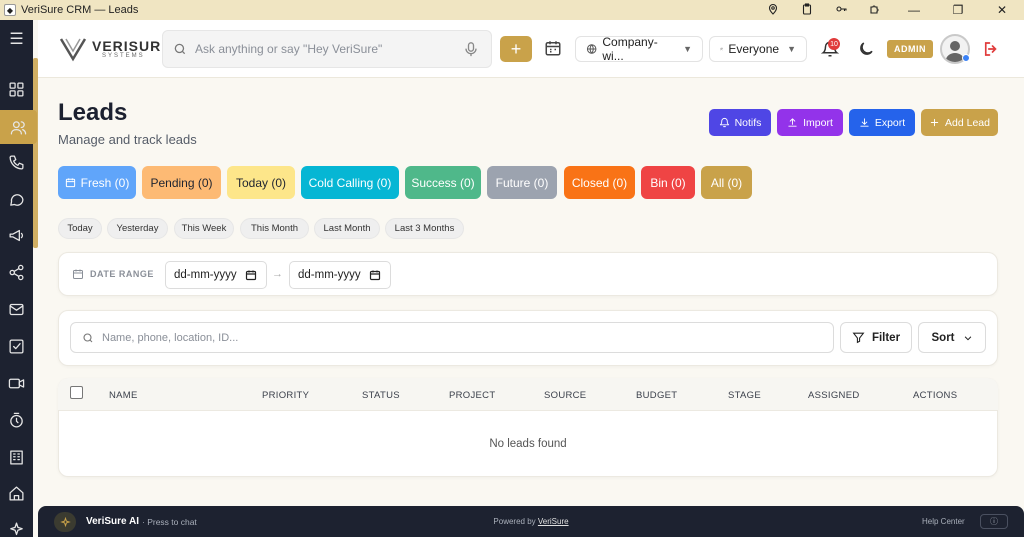 The image size is (1024, 537). What do you see at coordinates (80, 228) in the screenshot?
I see `date-chip-today: Today` at bounding box center [80, 228].